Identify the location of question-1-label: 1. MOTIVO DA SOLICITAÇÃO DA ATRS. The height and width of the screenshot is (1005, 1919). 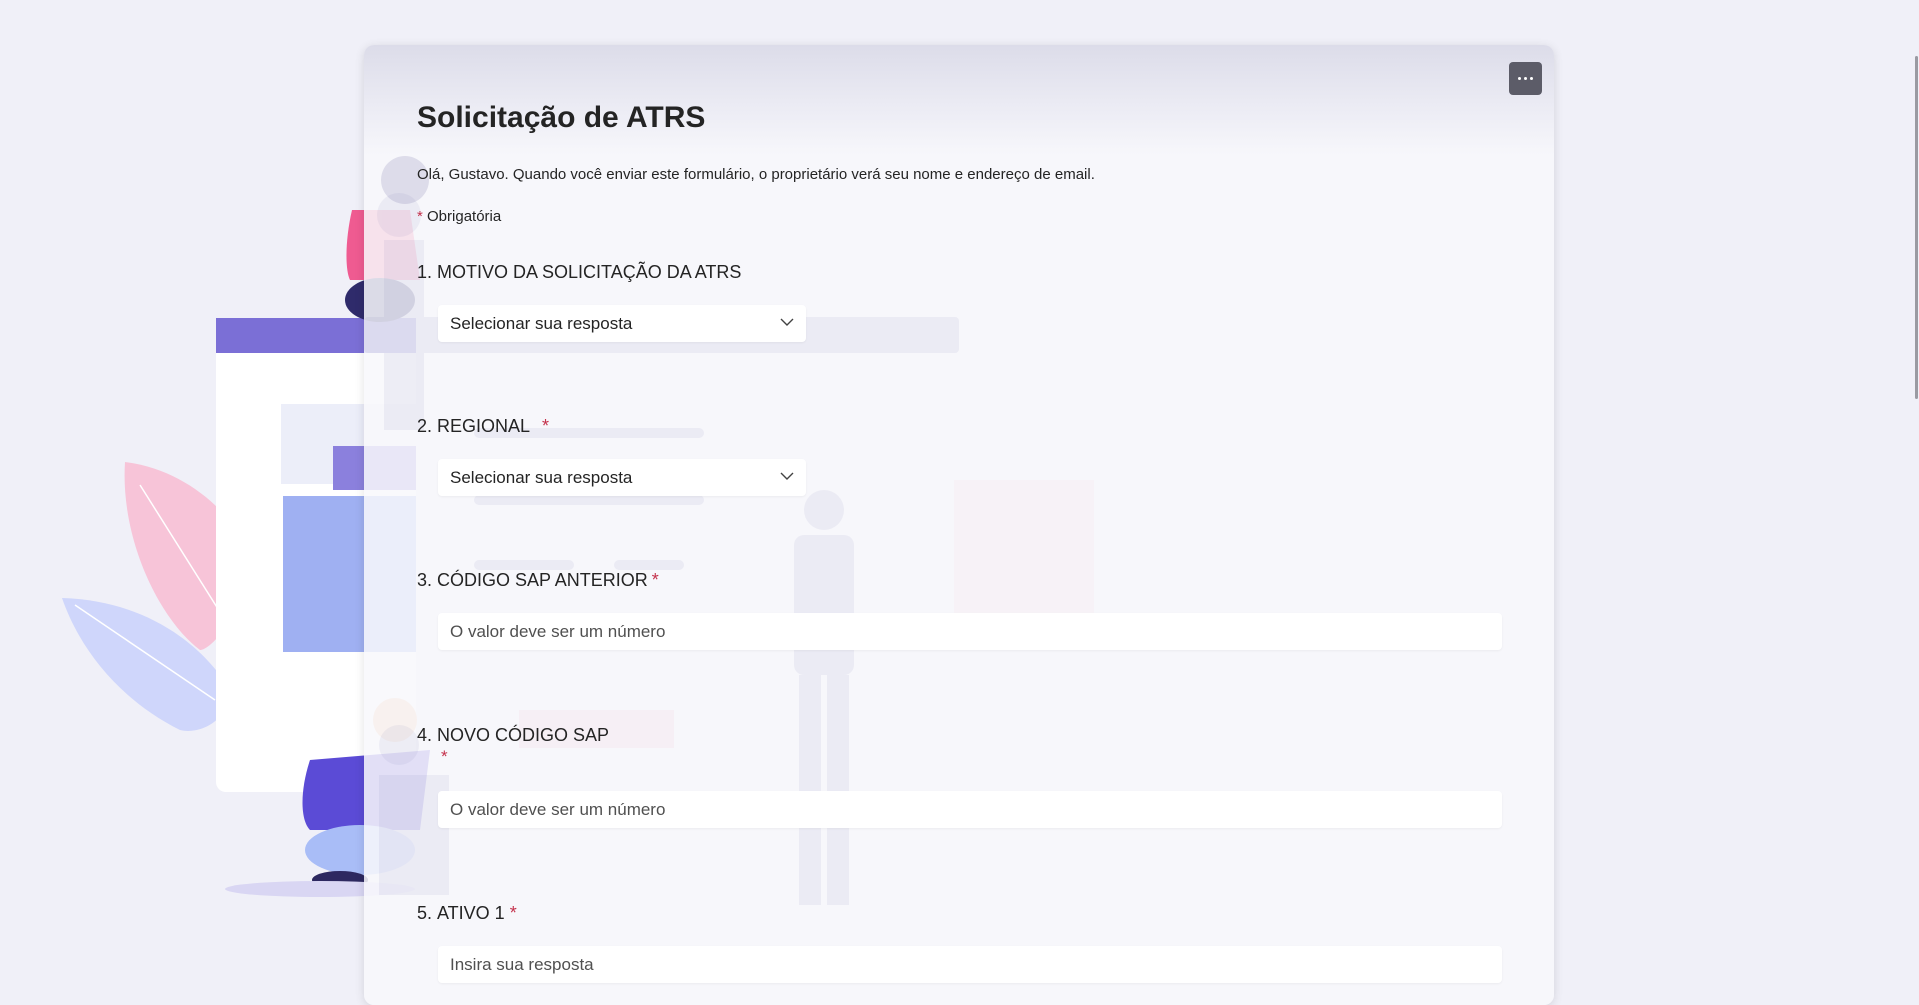
(579, 272).